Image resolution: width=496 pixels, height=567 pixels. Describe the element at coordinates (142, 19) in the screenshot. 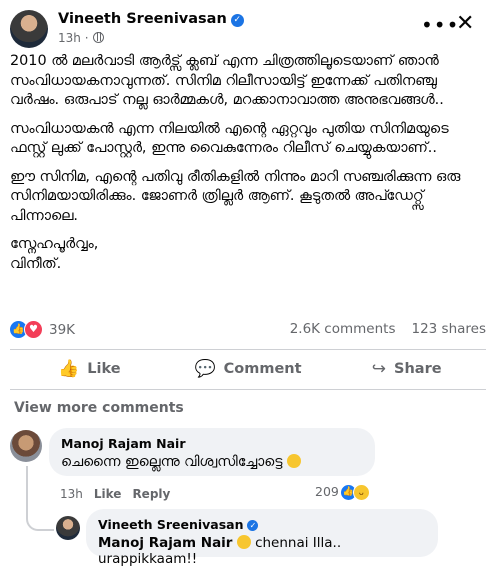

I see `author-name: Vineeth Sreenivasan` at that location.